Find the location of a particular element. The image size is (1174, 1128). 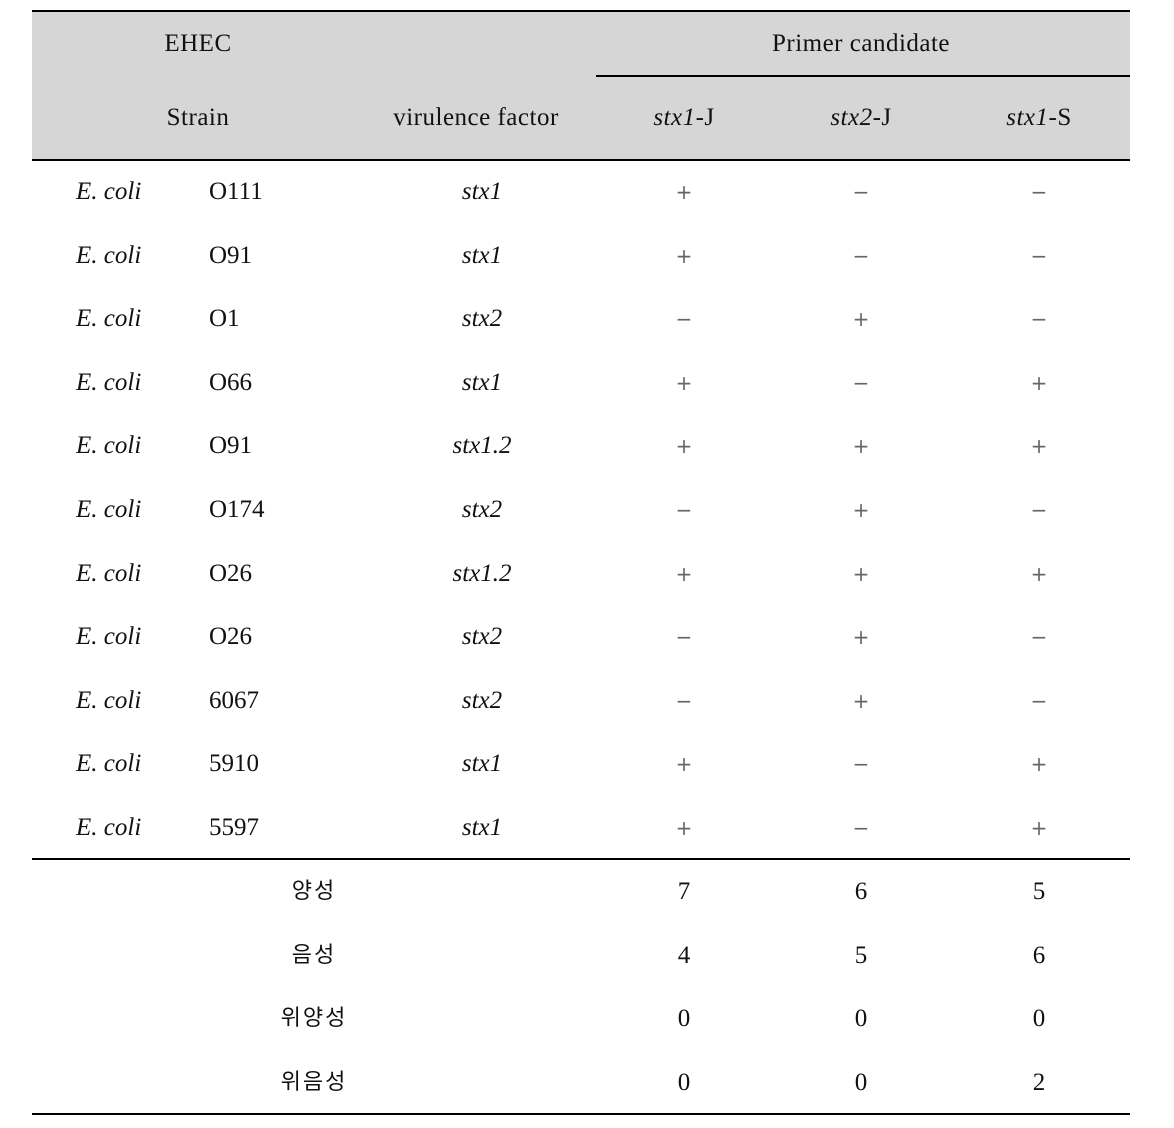

table-row: E. coli O174 stx2 − + − is located at coordinates (581, 510).